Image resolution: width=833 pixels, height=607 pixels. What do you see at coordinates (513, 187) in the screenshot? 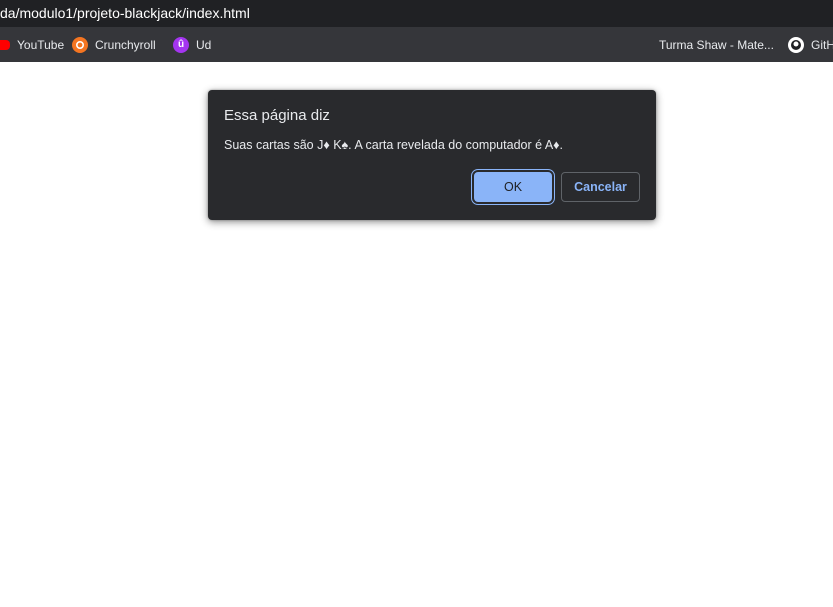
I see `ok-button: OK` at bounding box center [513, 187].